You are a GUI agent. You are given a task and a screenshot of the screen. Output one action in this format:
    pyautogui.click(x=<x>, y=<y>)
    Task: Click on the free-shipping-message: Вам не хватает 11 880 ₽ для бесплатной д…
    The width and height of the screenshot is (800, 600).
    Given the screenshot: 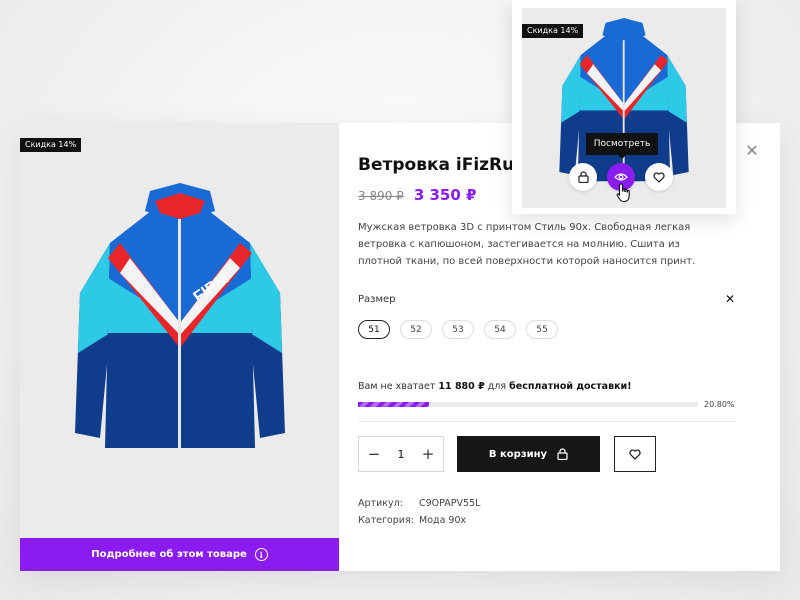 What is the action you would take?
    pyautogui.click(x=495, y=386)
    